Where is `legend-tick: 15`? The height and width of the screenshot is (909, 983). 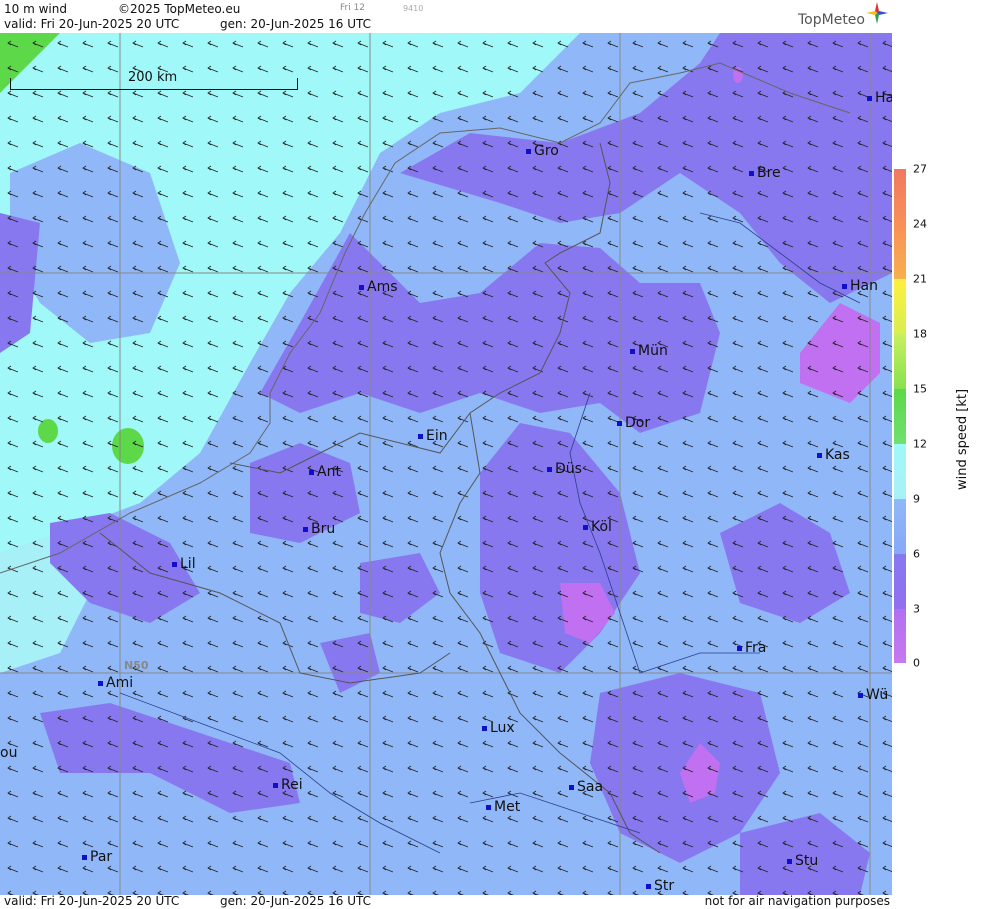
legend-tick: 15 is located at coordinates (920, 389).